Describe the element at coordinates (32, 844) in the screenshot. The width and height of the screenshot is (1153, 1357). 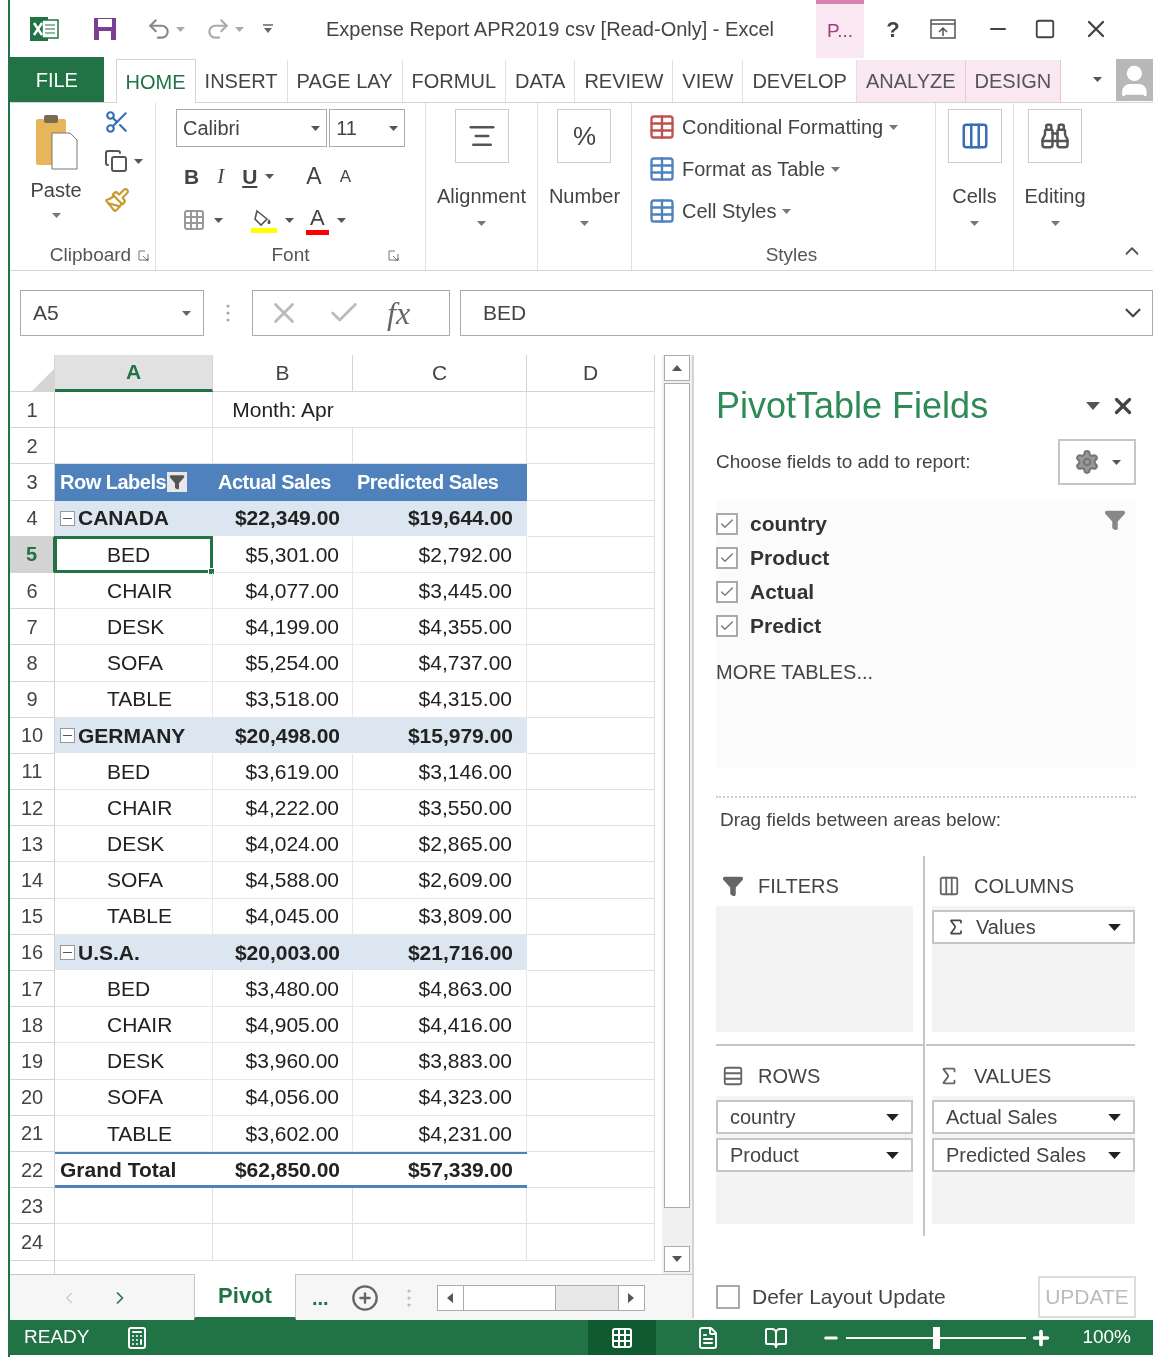
I see `row-header: 13` at that location.